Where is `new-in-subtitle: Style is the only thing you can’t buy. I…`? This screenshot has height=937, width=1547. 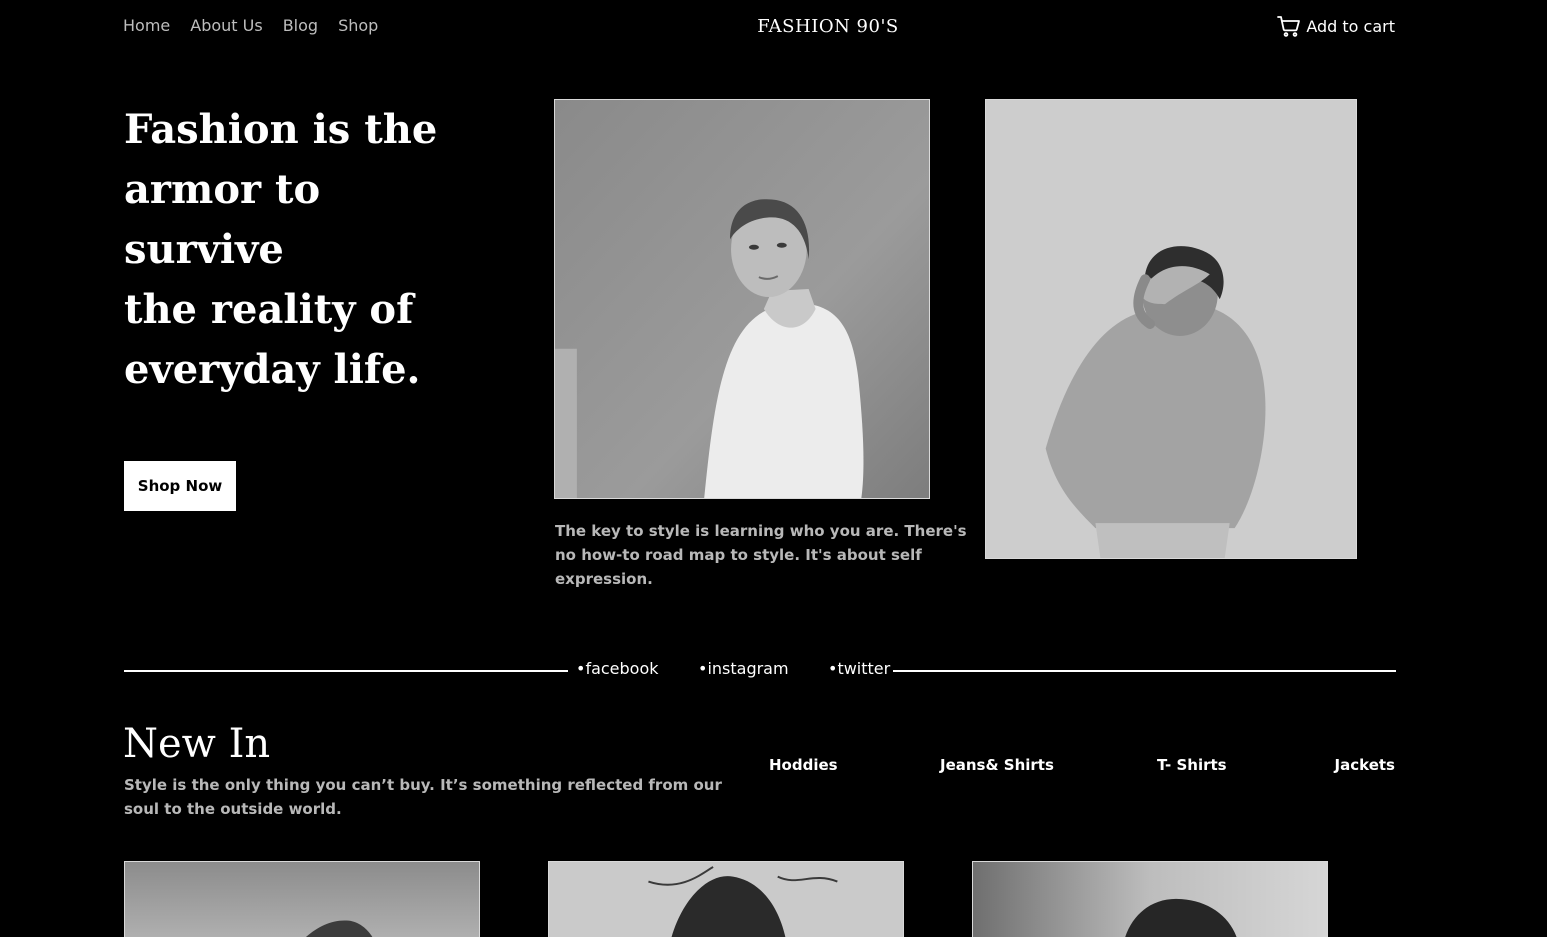 new-in-subtitle: Style is the only thing you can’t buy. I… is located at coordinates (423, 797).